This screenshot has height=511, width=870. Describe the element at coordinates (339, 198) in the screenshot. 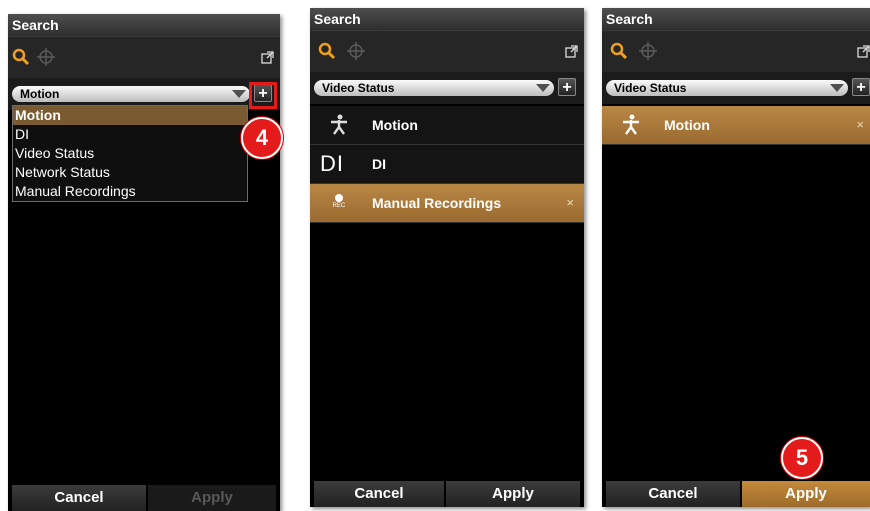

I see `rec-dot-icon` at that location.